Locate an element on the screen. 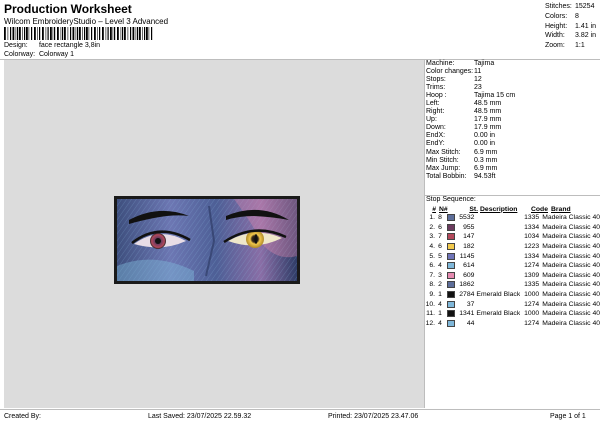  info-row: Total Bobbin: 94.53ft is located at coordinates (461, 176).